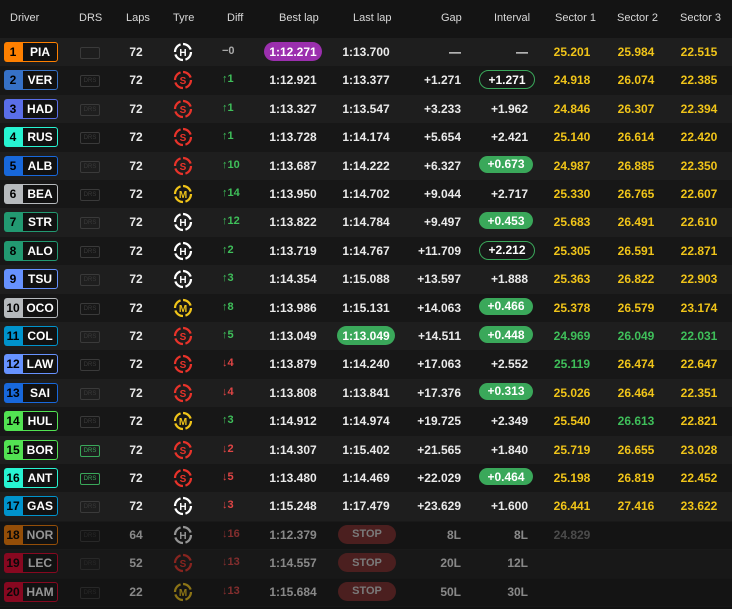 This screenshot has width=732, height=609. Describe the element at coordinates (40, 165) in the screenshot. I see `driver-abbreviation: ALB` at that location.